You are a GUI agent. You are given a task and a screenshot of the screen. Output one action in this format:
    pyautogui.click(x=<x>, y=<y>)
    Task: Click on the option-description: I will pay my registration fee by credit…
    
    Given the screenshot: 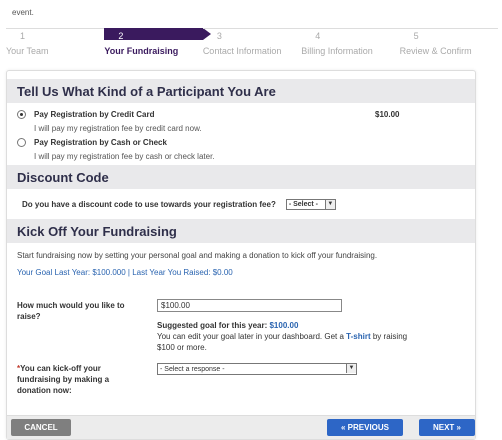 What is the action you would take?
    pyautogui.click(x=118, y=128)
    